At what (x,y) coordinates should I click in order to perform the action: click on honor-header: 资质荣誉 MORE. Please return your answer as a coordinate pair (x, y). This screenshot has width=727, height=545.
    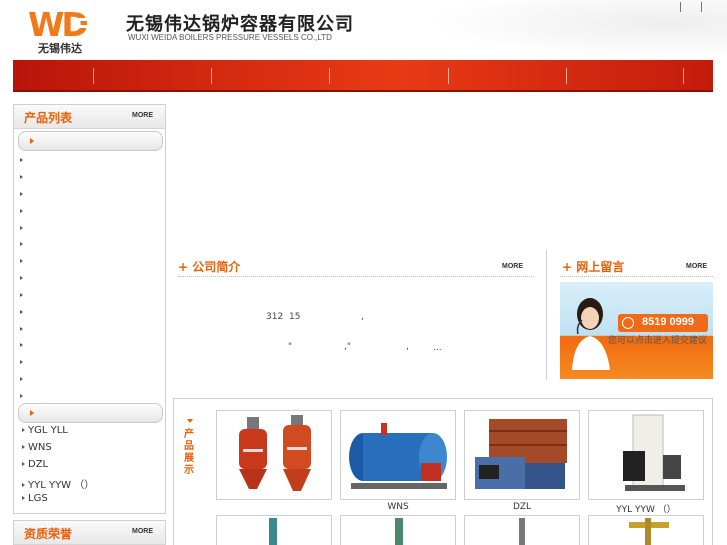
    Looking at the image, I should click on (89, 533).